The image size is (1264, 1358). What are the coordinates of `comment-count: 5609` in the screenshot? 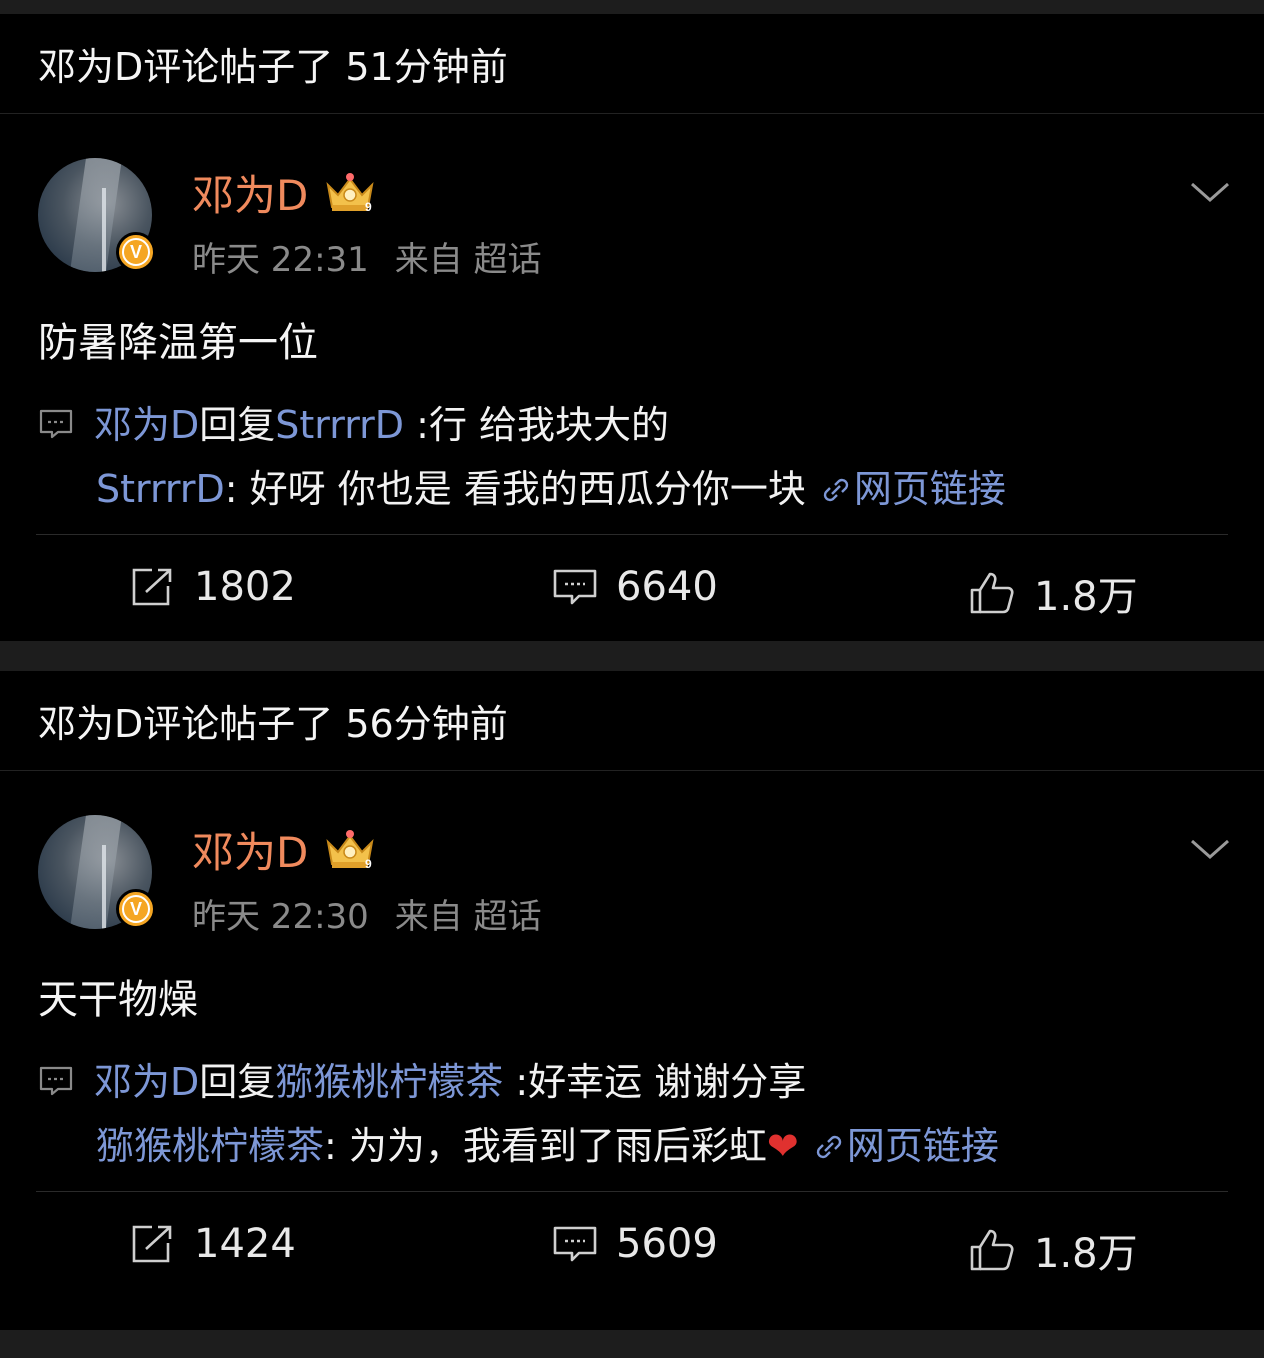 It's located at (667, 1244).